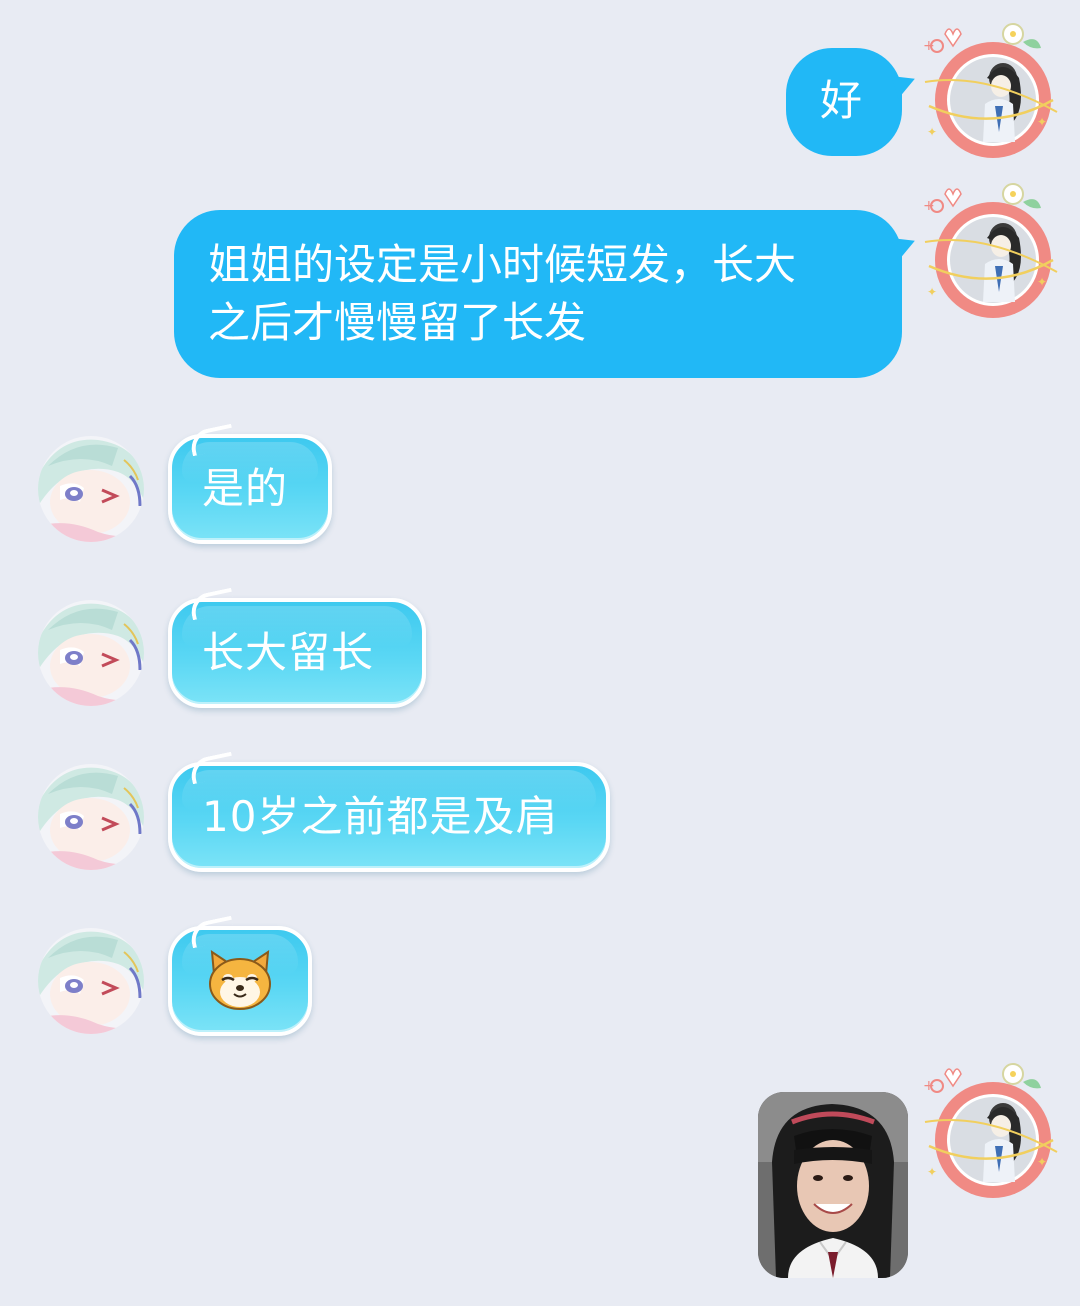  Describe the element at coordinates (841, 100) in the screenshot. I see `message-text: 好` at that location.